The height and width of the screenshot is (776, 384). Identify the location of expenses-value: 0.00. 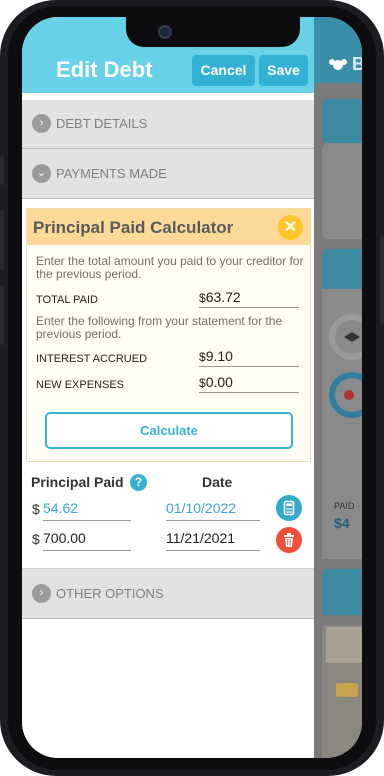
(219, 382).